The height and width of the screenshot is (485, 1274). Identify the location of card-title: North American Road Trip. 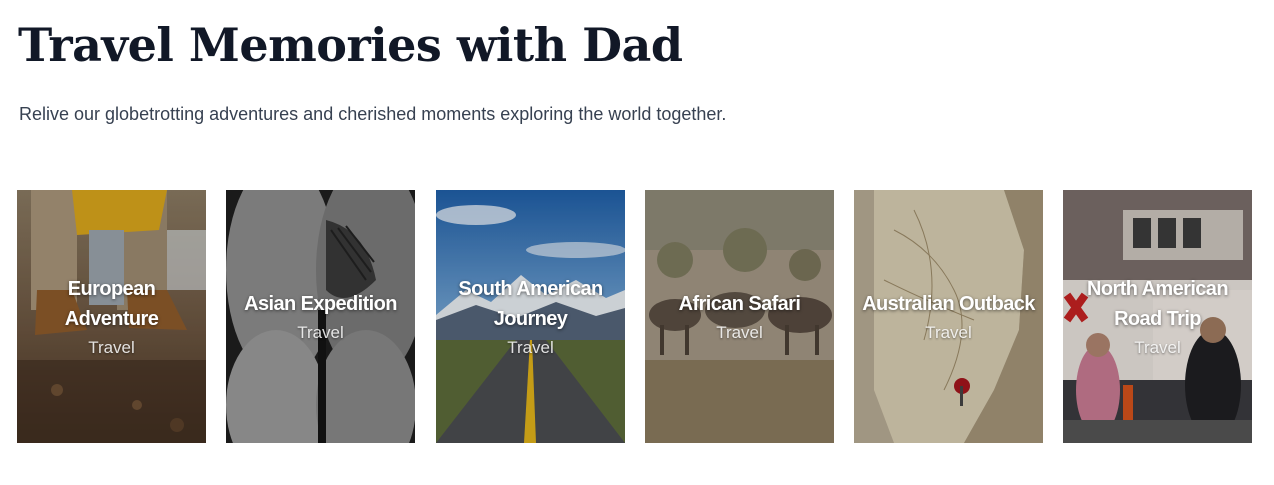
(1157, 303).